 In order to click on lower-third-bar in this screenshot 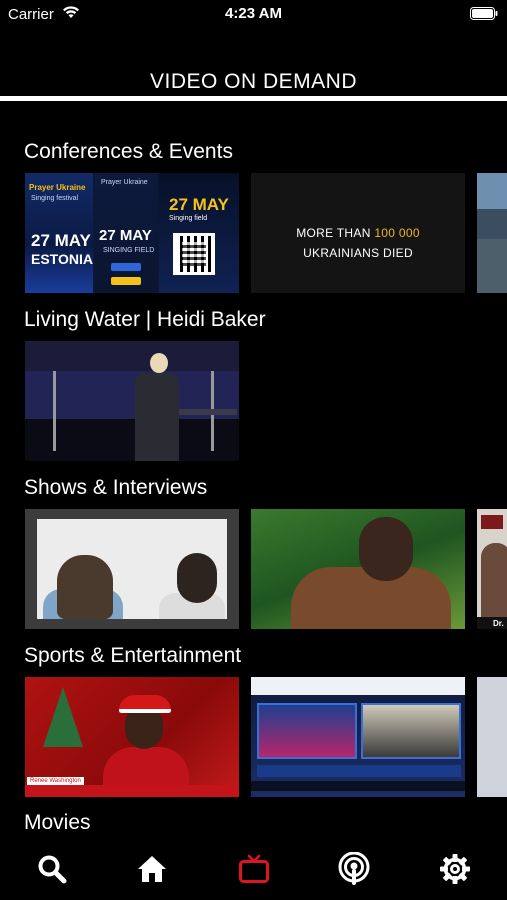, I will do `click(132, 791)`.